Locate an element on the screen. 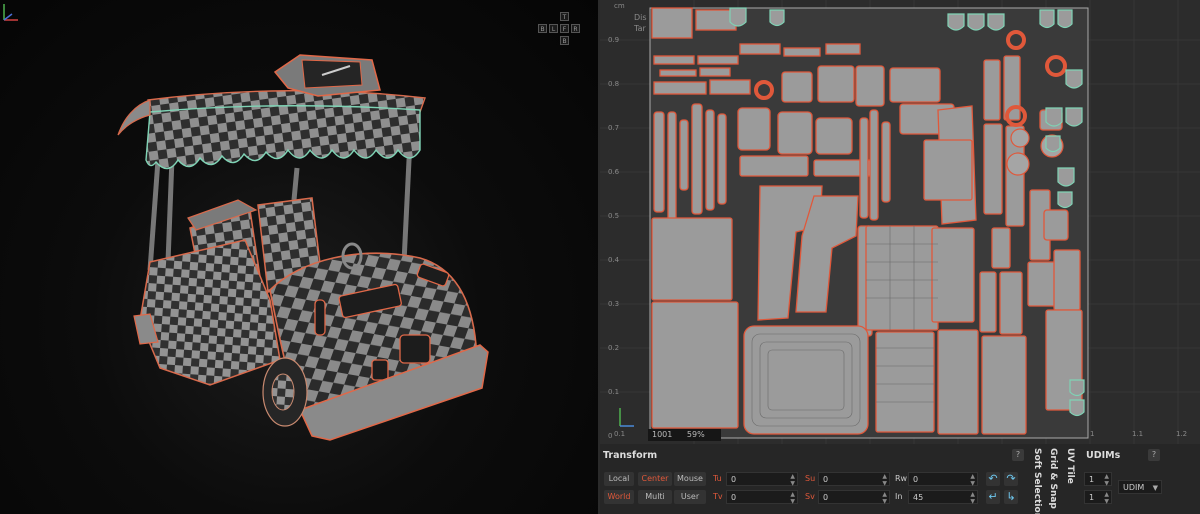 The image size is (1200, 514). view-cube: T B L F R B is located at coordinates (559, 29).